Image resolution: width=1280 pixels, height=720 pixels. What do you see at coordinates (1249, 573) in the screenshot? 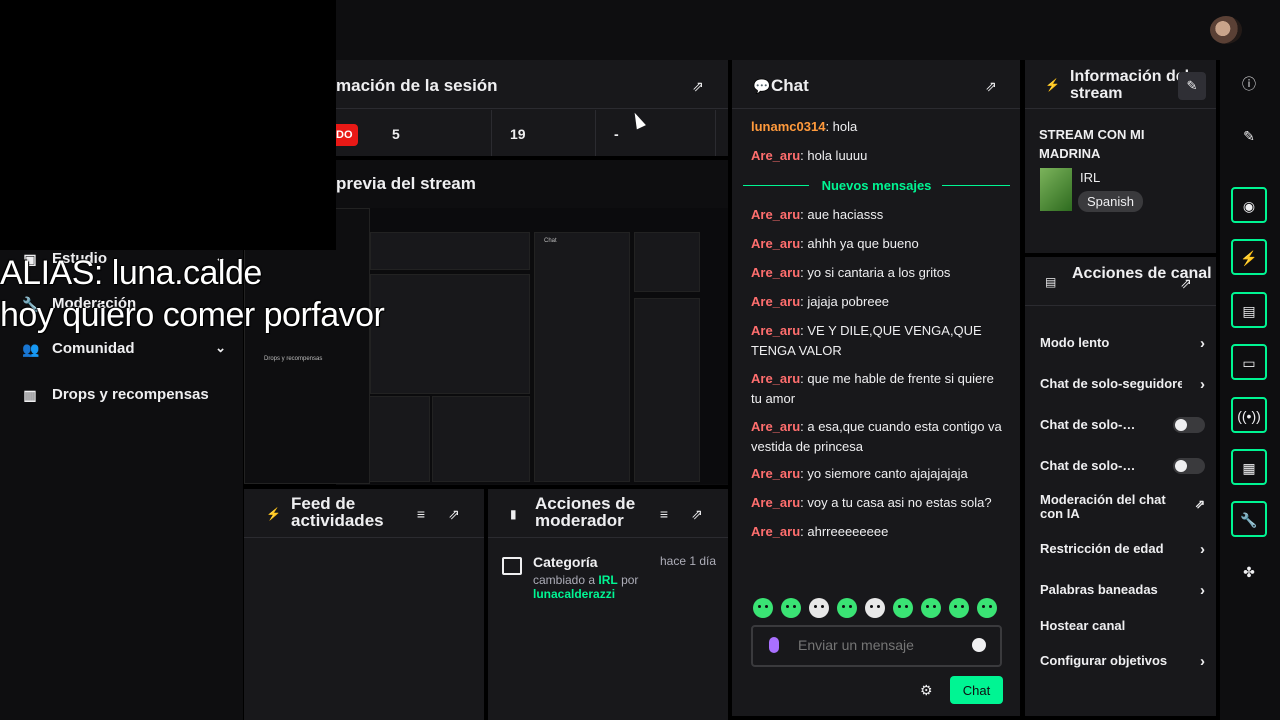
I see `extensions-icon: ✤` at bounding box center [1249, 573].